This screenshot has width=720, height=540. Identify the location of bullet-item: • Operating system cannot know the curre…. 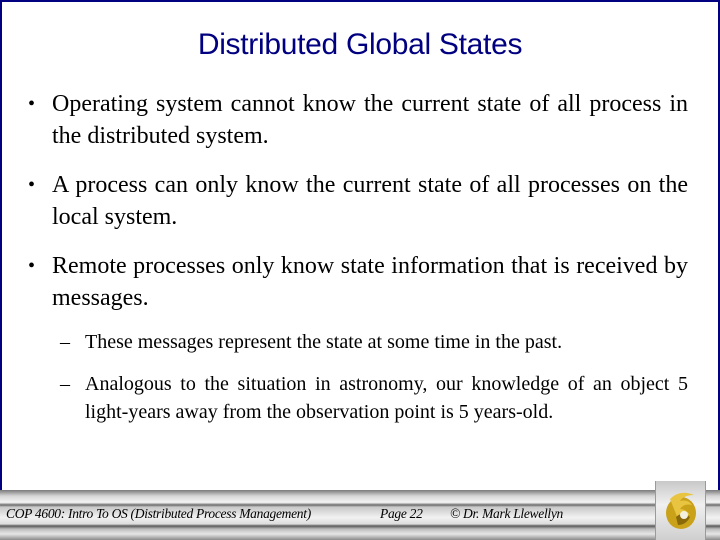
(356, 120).